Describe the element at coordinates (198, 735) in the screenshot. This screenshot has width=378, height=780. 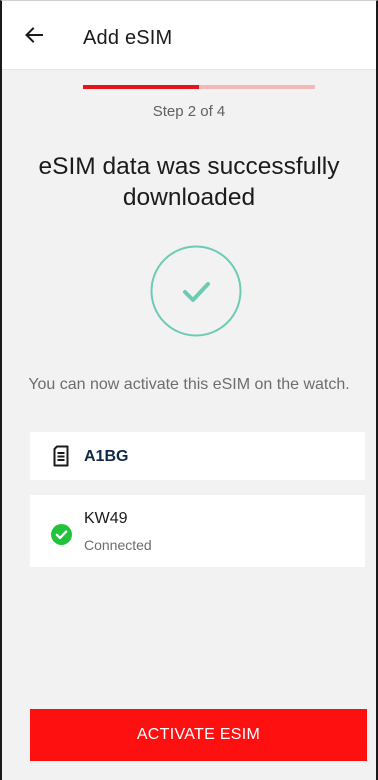
I see `activate-esim-button: ACTIVATE ESIM` at that location.